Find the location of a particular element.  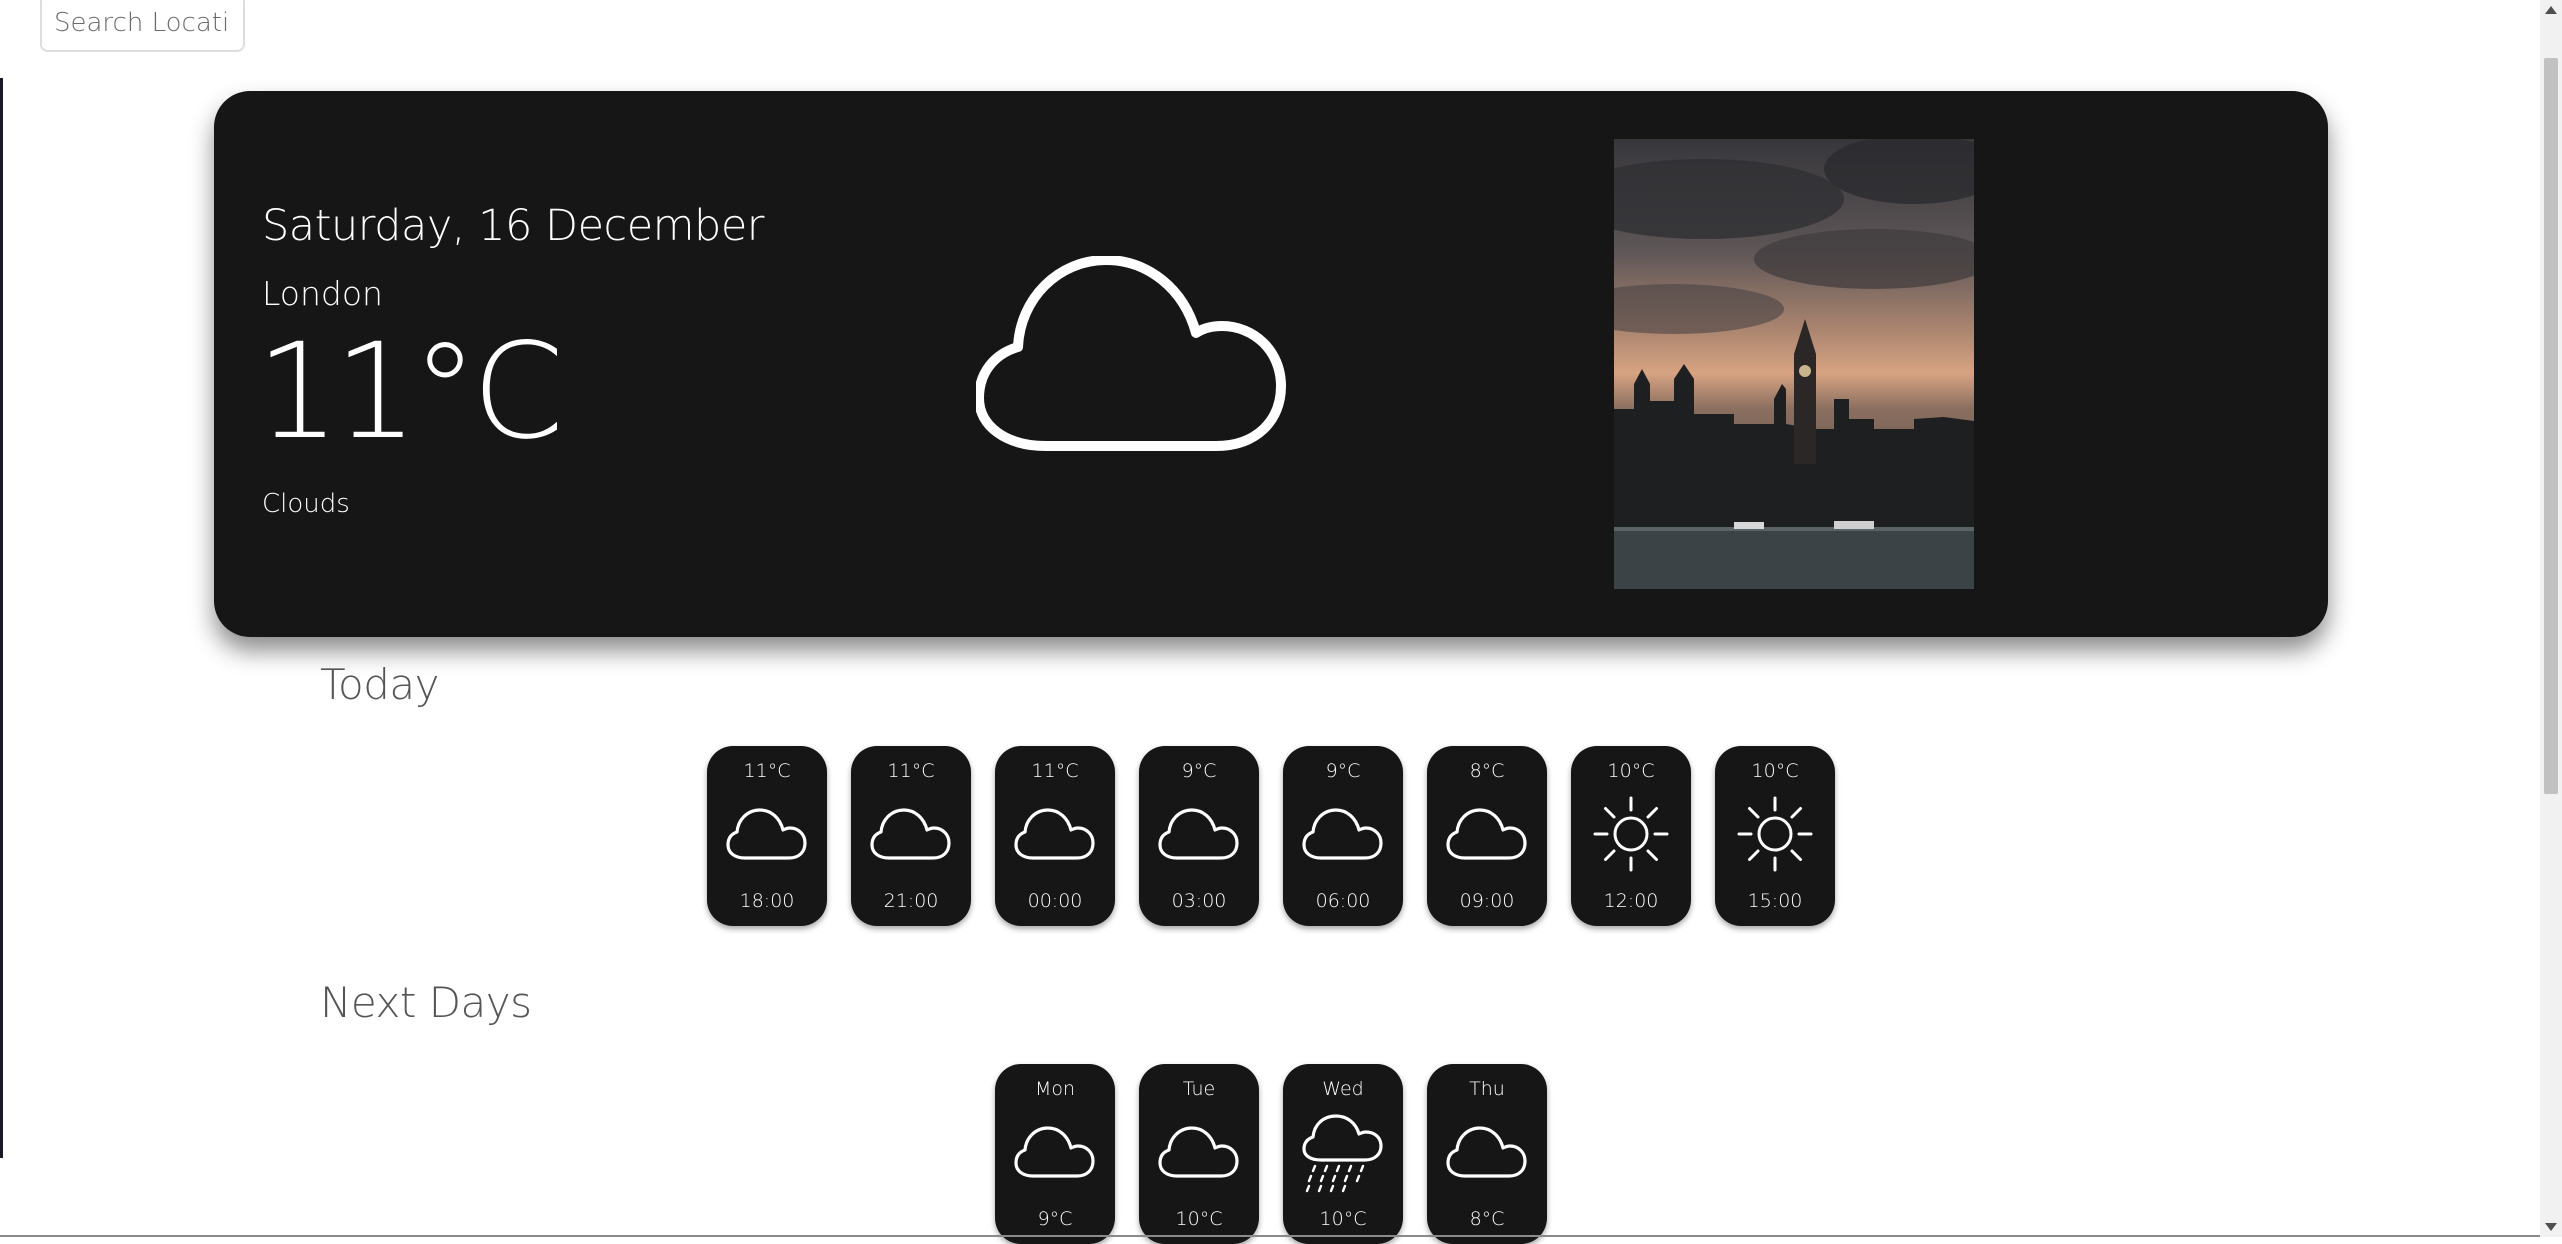

scroll-down-arrow-icon is located at coordinates (2551, 1227).